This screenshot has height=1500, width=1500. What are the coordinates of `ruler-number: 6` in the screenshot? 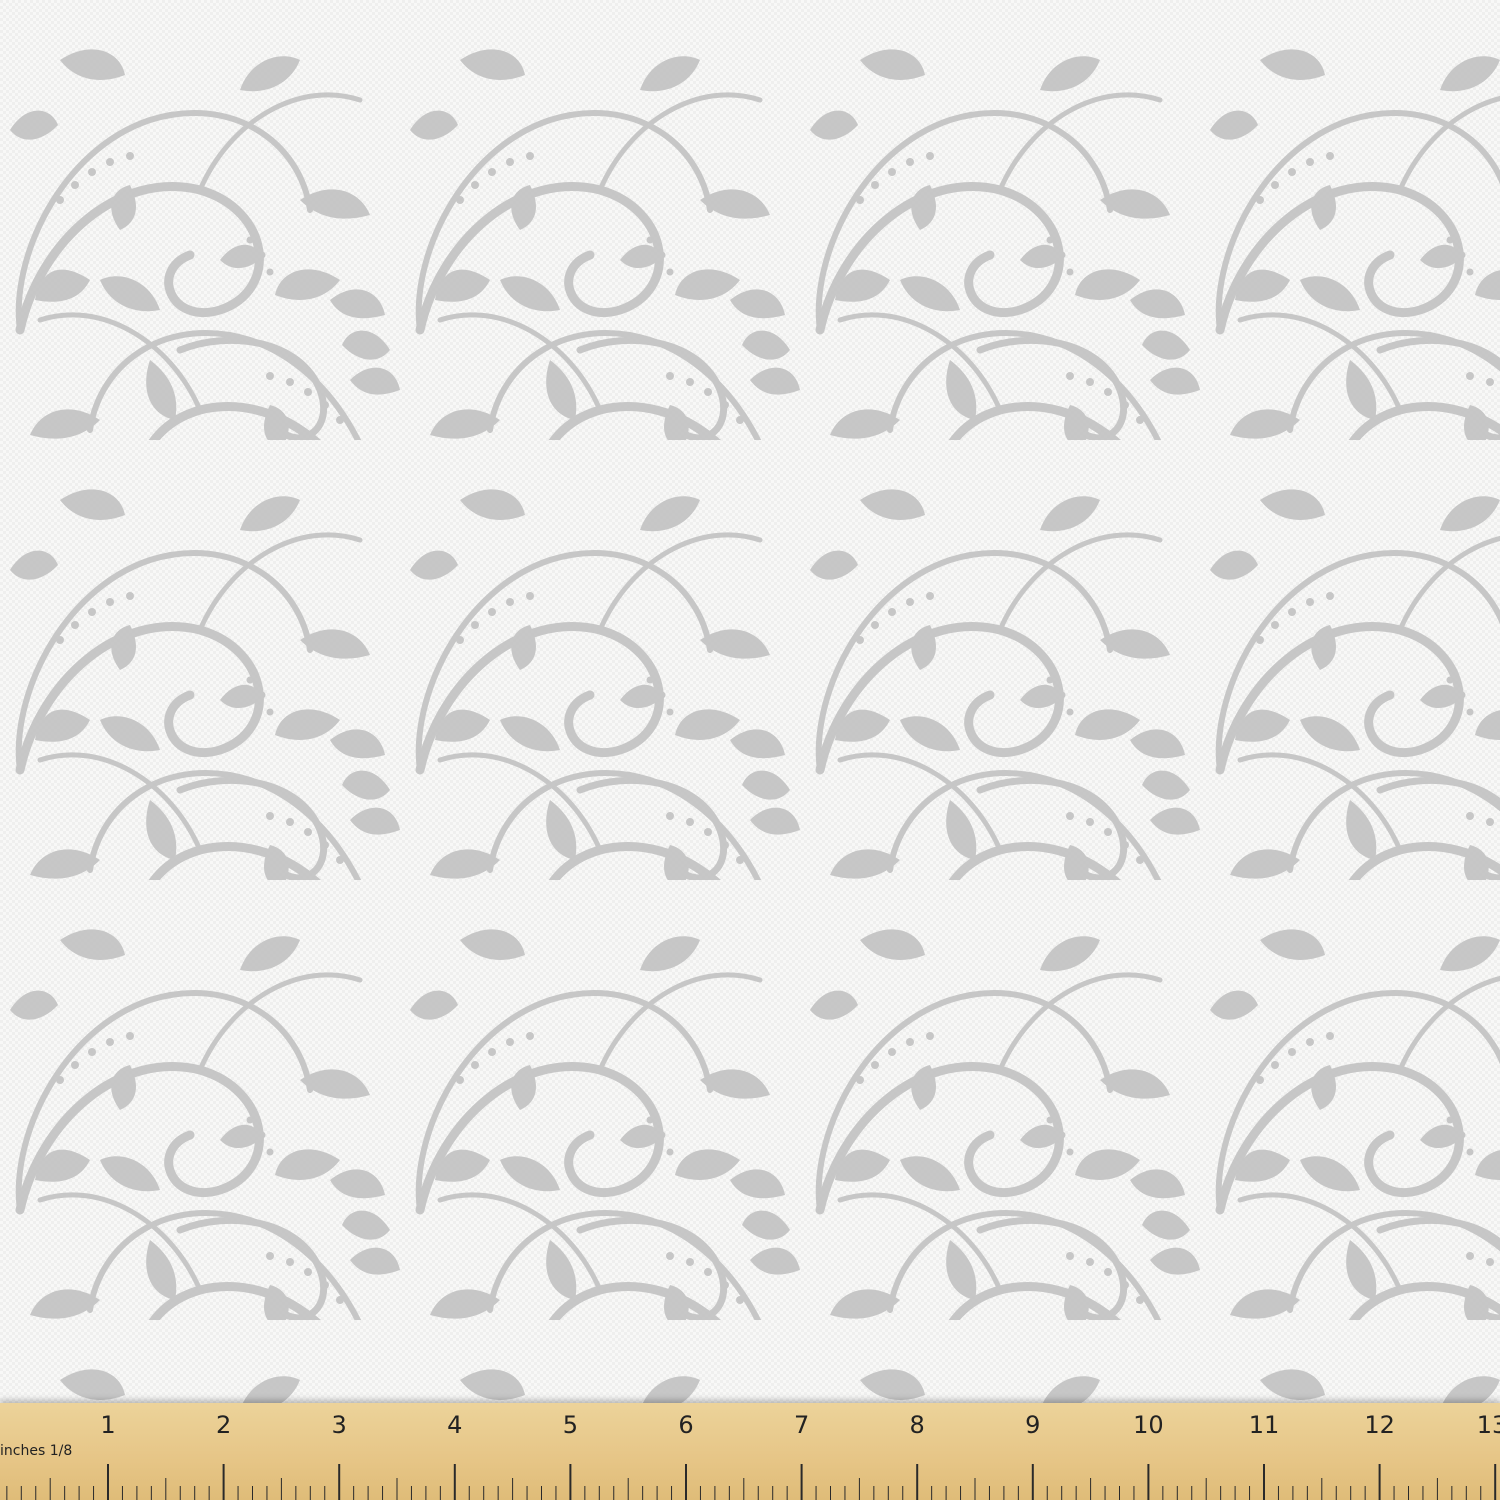 It's located at (686, 1425).